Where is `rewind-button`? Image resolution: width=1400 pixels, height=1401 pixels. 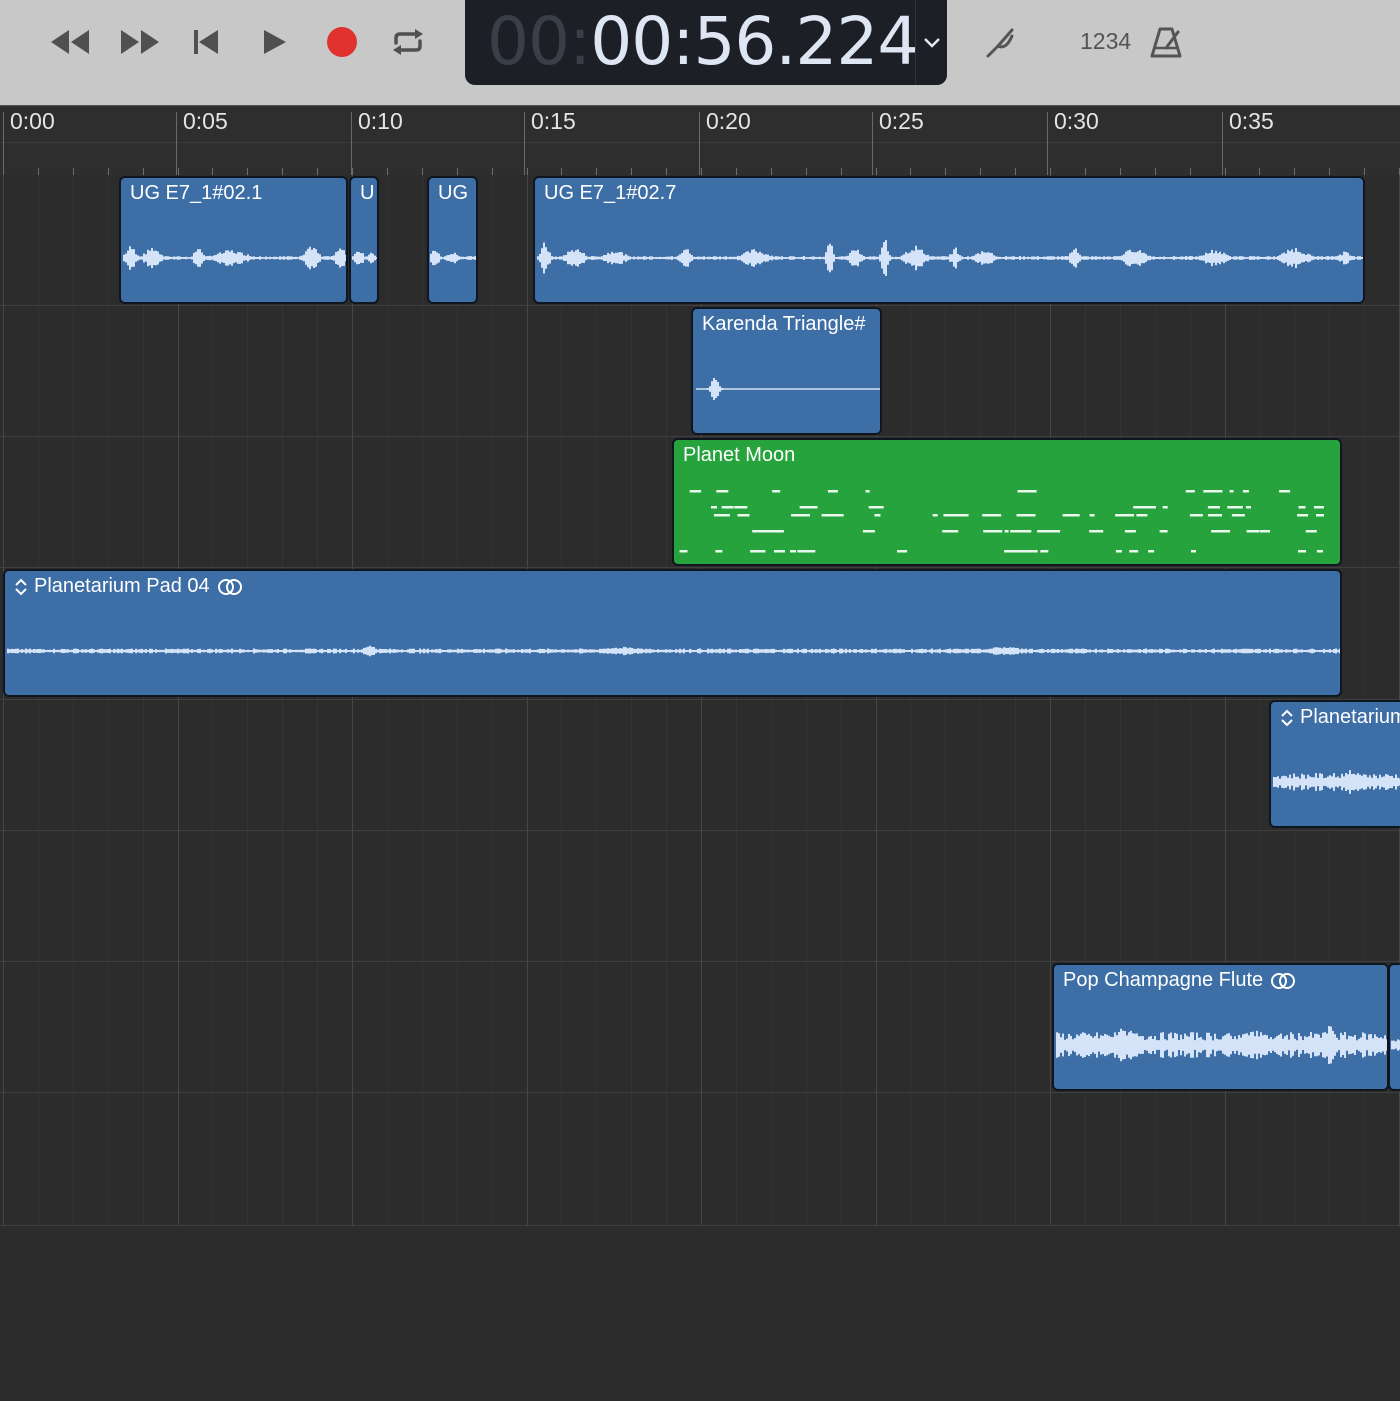 rewind-button is located at coordinates (70, 42).